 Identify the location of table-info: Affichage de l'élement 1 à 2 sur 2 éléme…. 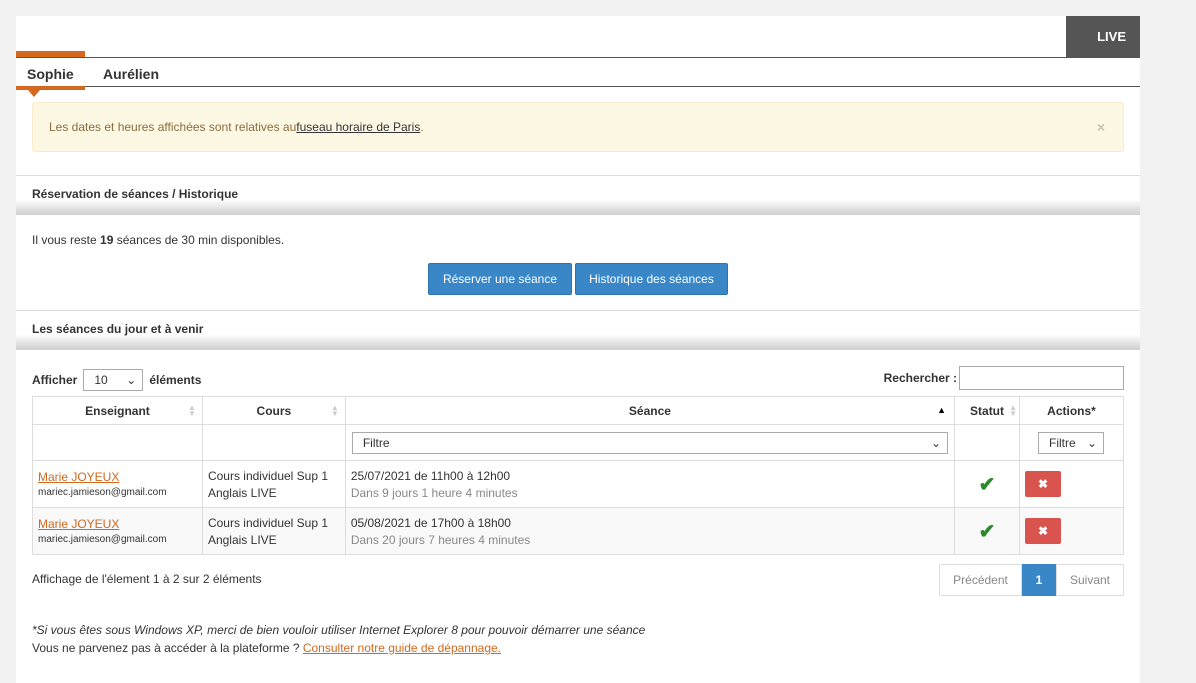
(147, 579).